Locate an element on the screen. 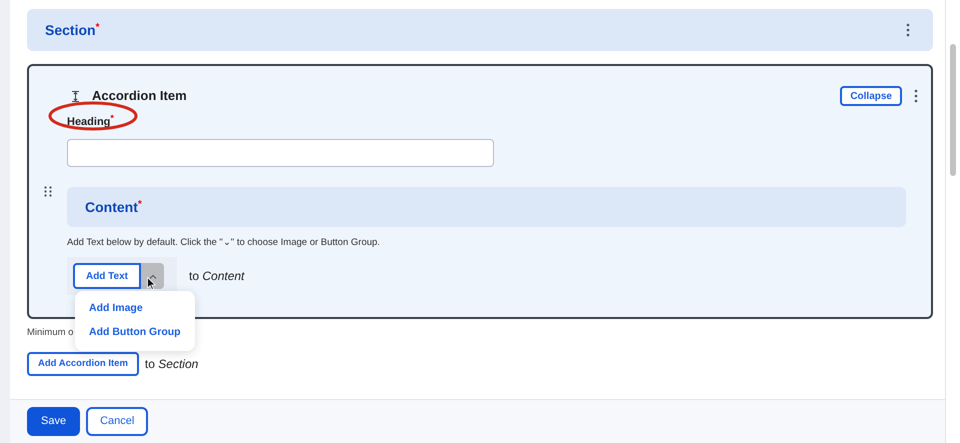  minimum-note: Minimum o is located at coordinates (50, 333).